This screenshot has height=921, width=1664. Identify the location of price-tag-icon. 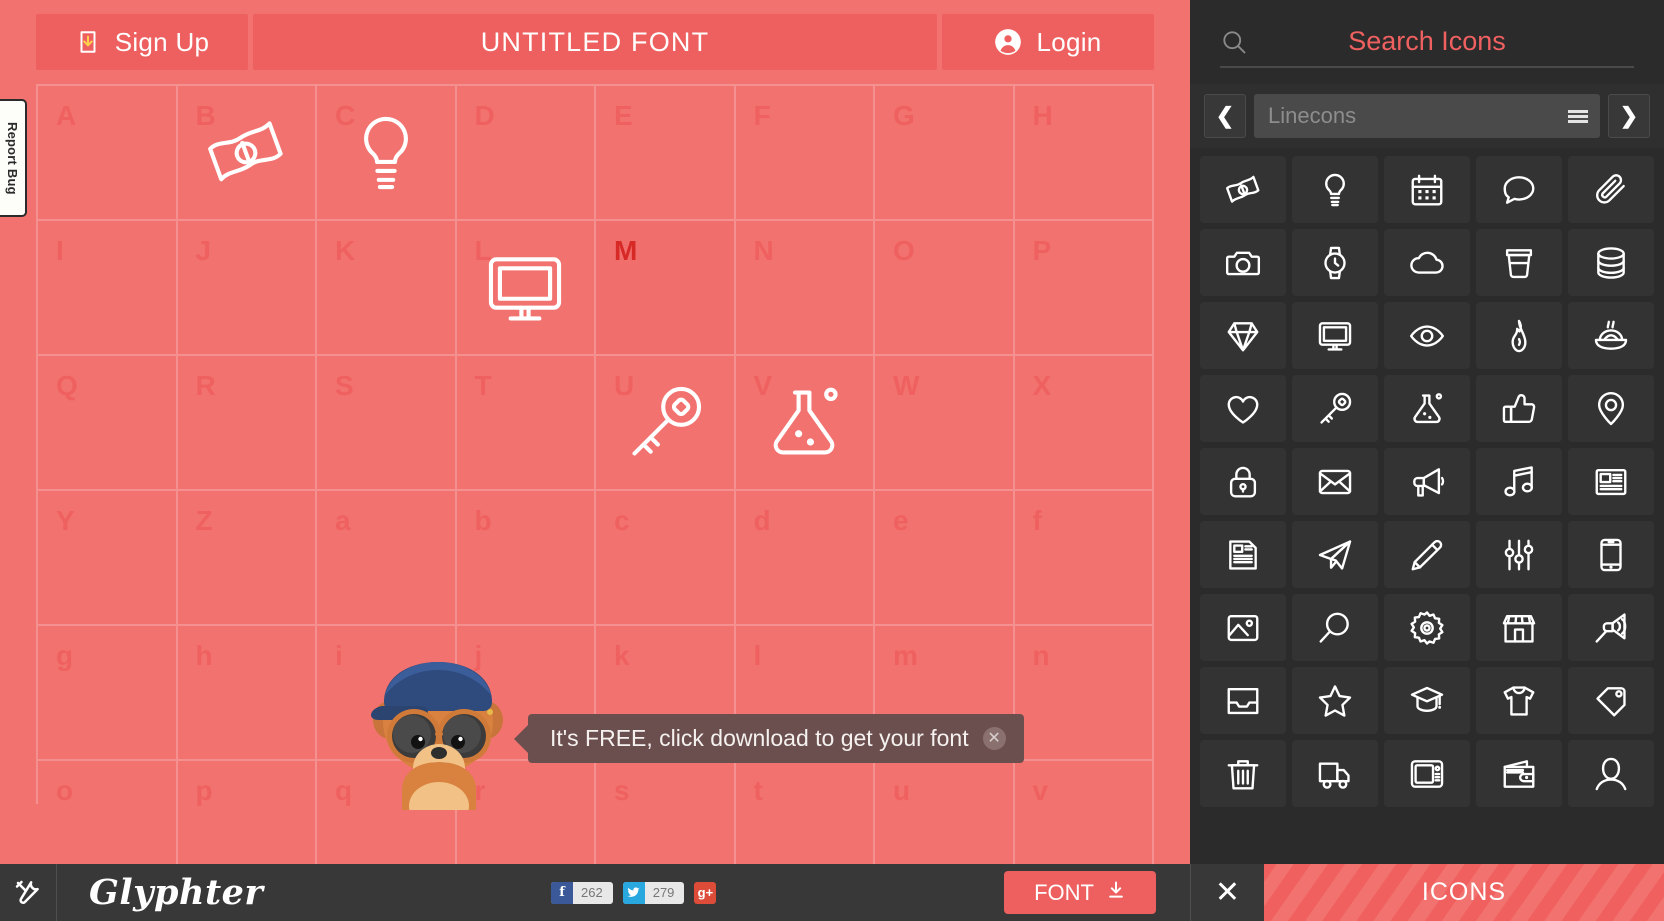
(1611, 700).